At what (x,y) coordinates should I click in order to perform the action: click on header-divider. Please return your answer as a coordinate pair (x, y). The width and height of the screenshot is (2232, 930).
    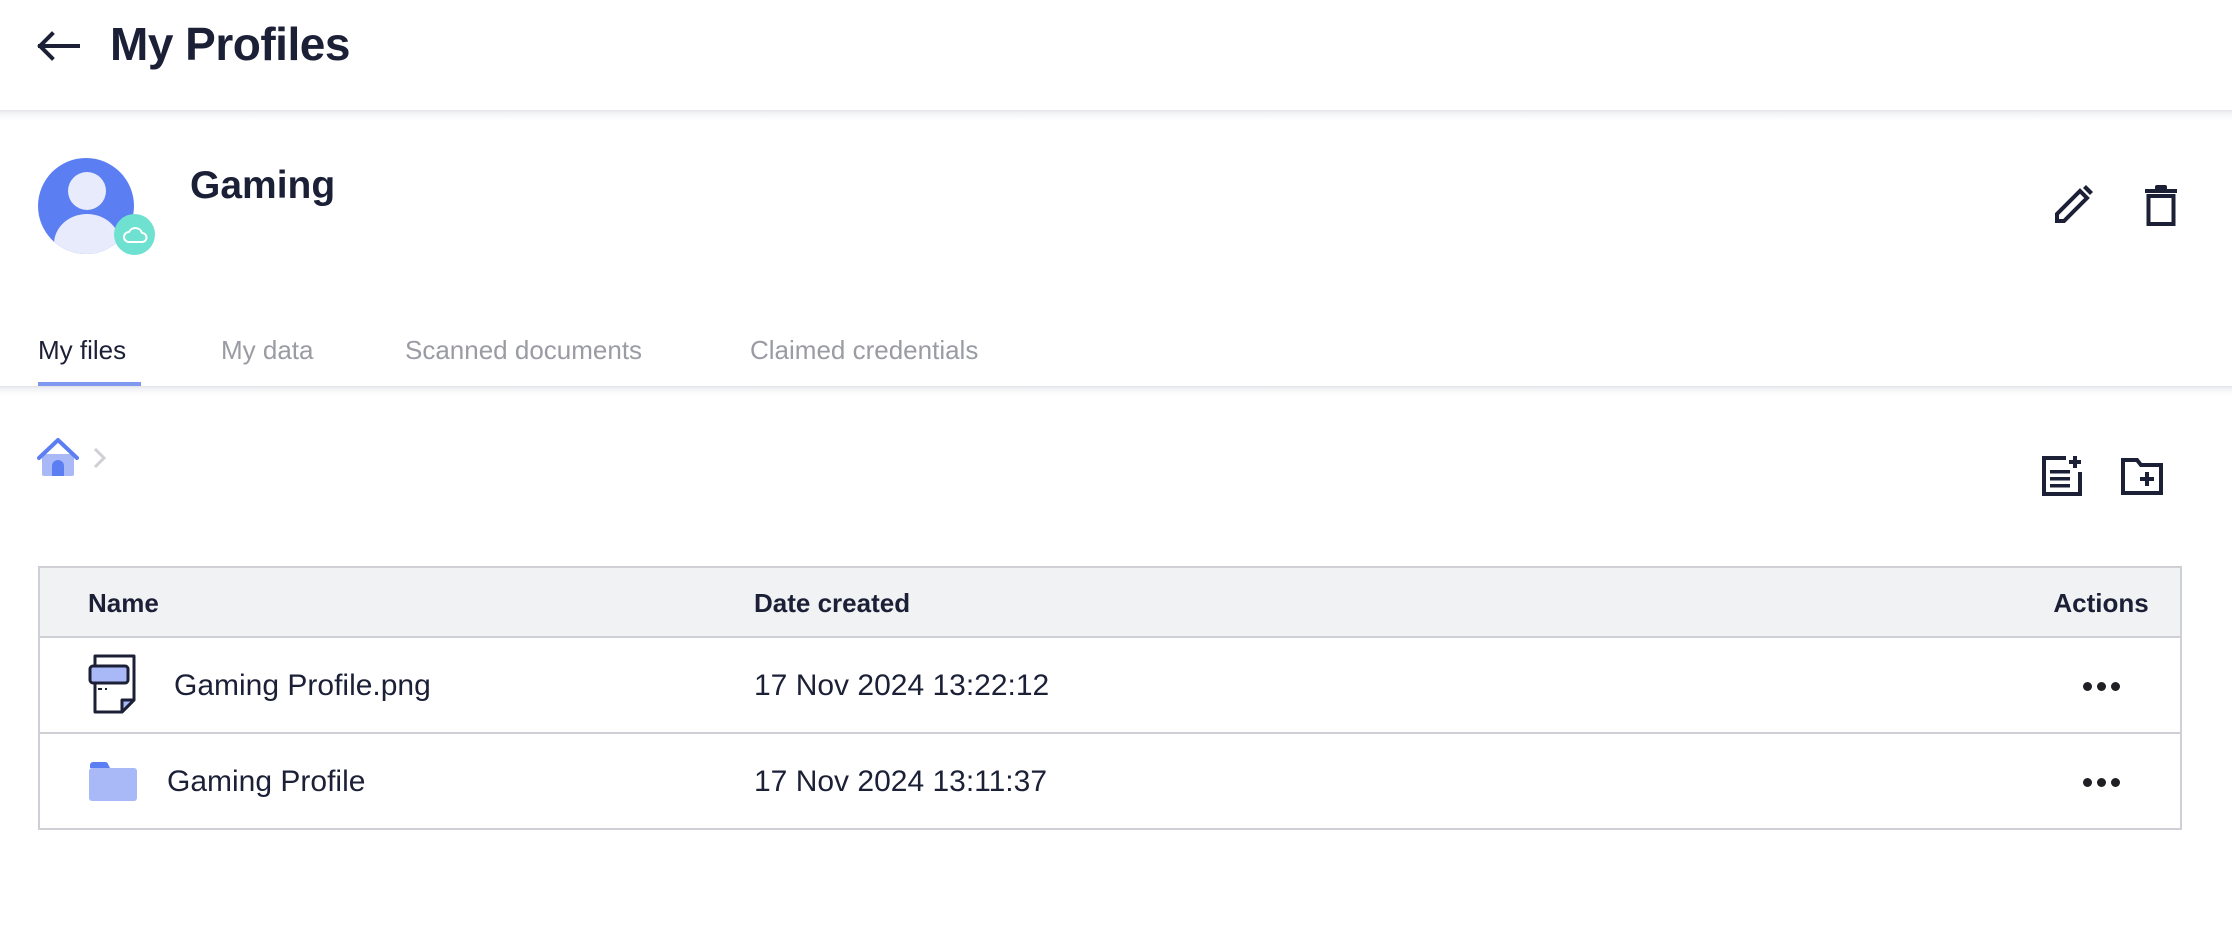
    Looking at the image, I should click on (1116, 115).